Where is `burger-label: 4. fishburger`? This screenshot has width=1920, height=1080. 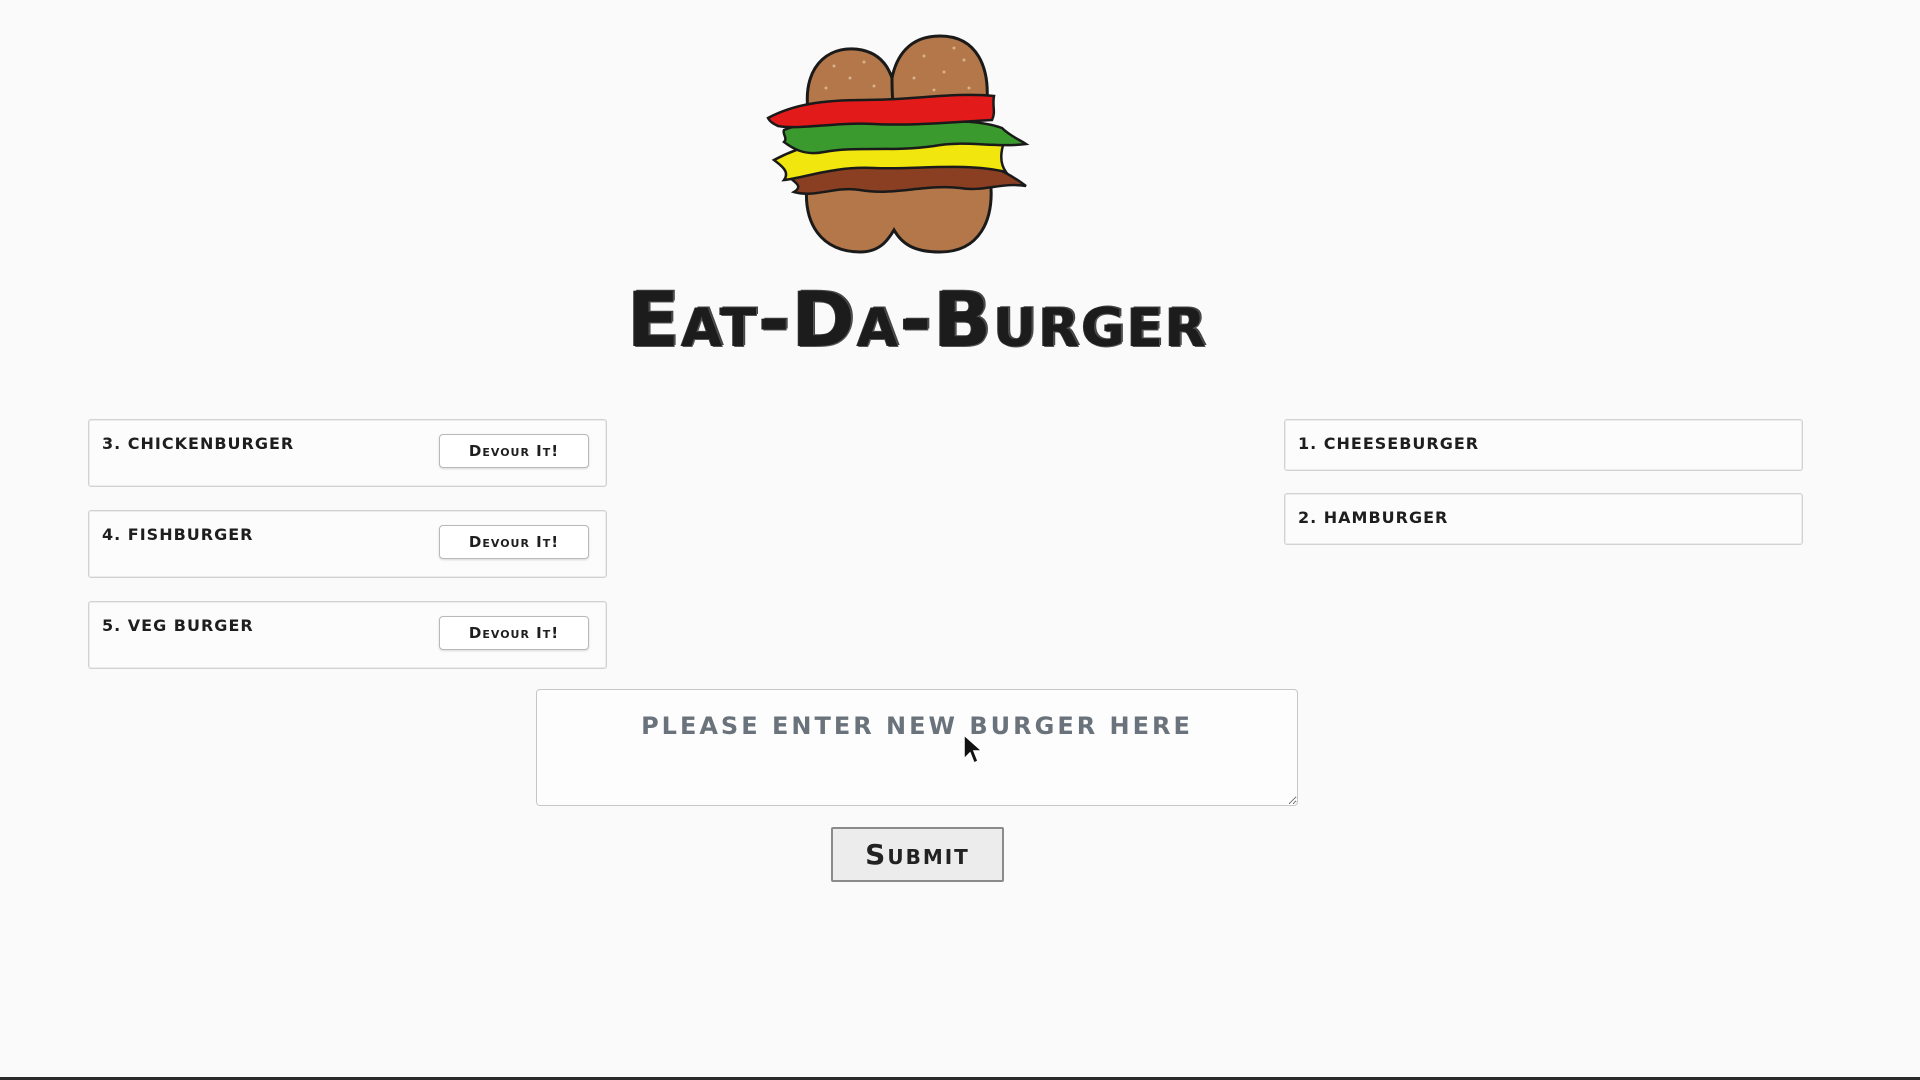 burger-label: 4. fishburger is located at coordinates (178, 534).